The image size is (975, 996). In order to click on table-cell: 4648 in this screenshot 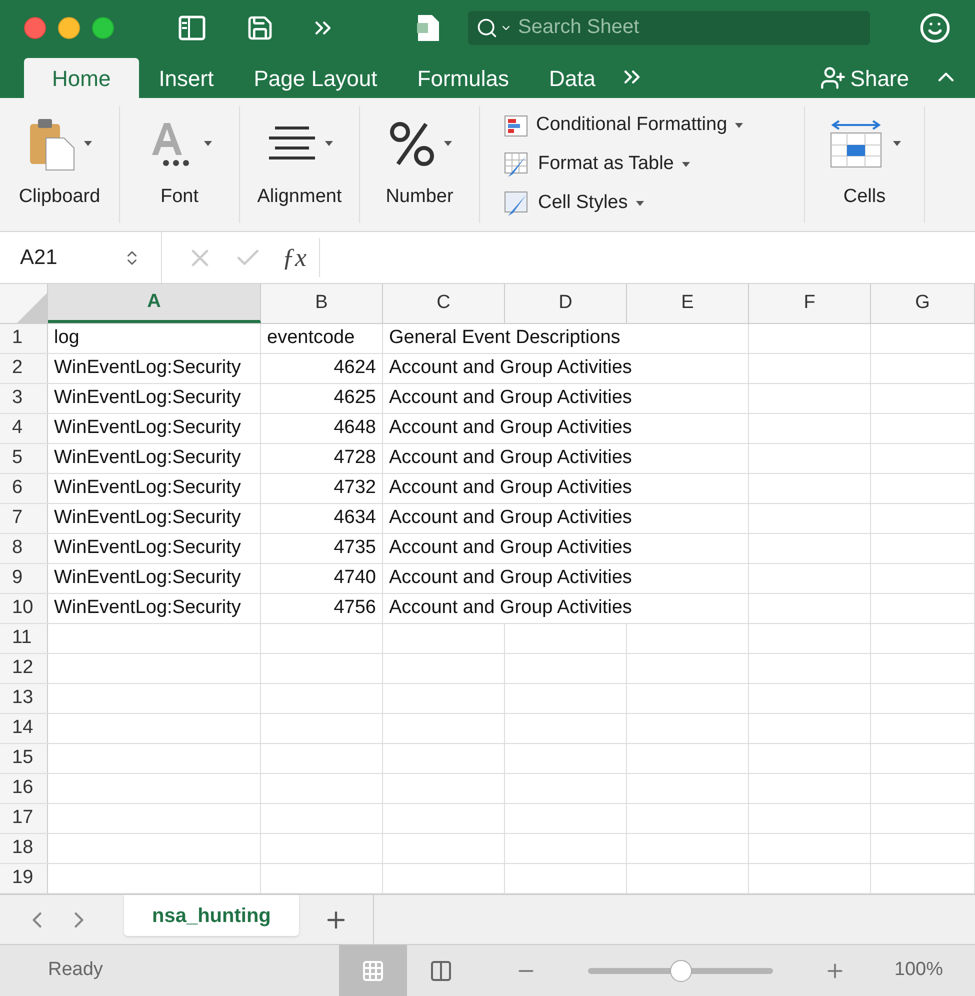, I will do `click(322, 428)`.